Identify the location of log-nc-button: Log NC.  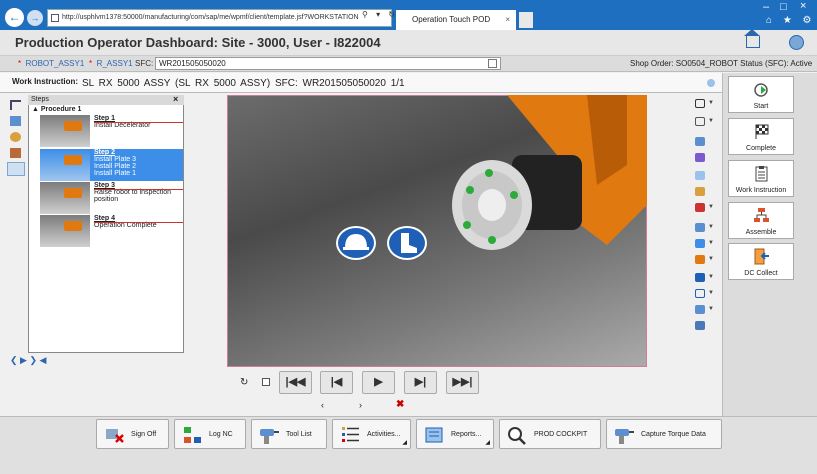
(210, 434).